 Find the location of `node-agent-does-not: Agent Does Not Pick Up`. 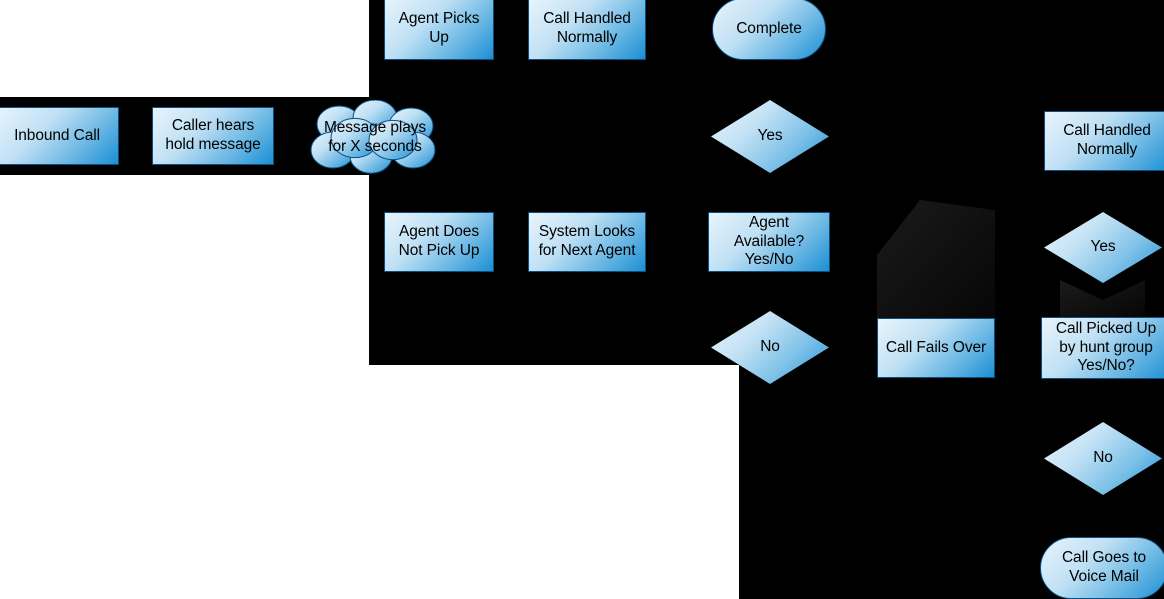

node-agent-does-not: Agent Does Not Pick Up is located at coordinates (439, 242).